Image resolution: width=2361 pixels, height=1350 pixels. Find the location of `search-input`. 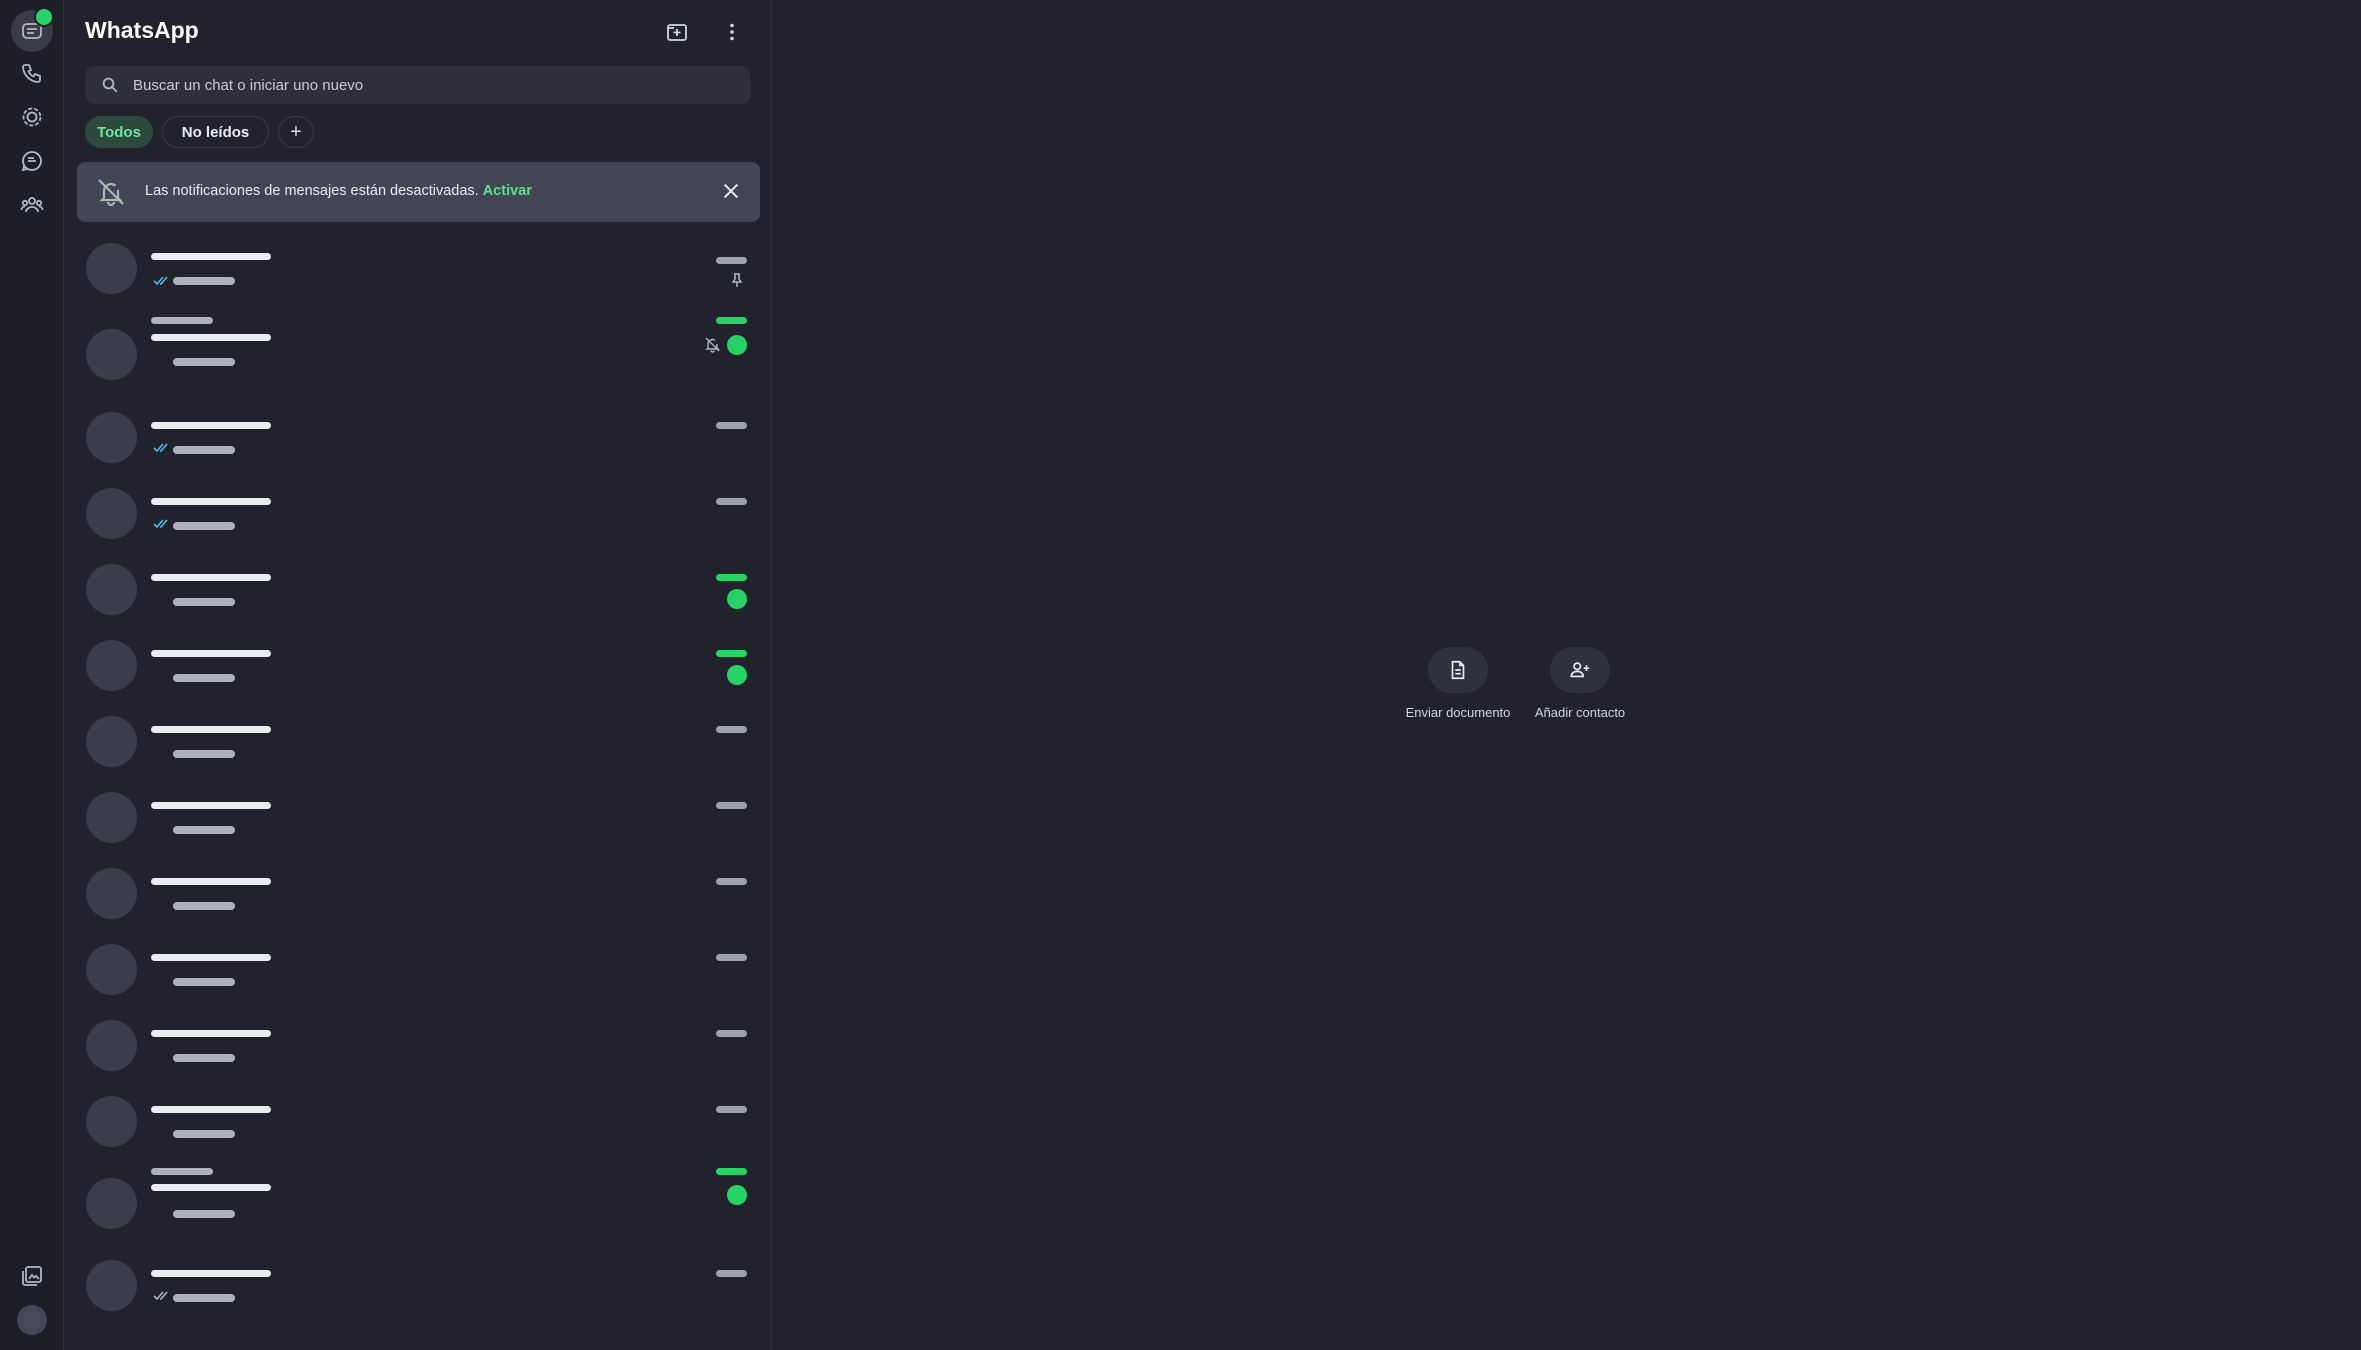

search-input is located at coordinates (433, 85).